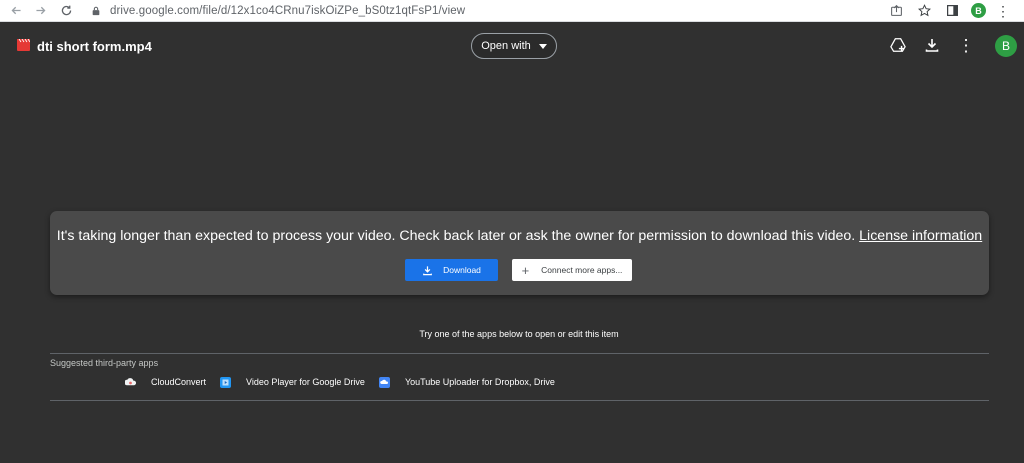 This screenshot has height=463, width=1024. What do you see at coordinates (525, 270) in the screenshot?
I see `plus-icon: +` at bounding box center [525, 270].